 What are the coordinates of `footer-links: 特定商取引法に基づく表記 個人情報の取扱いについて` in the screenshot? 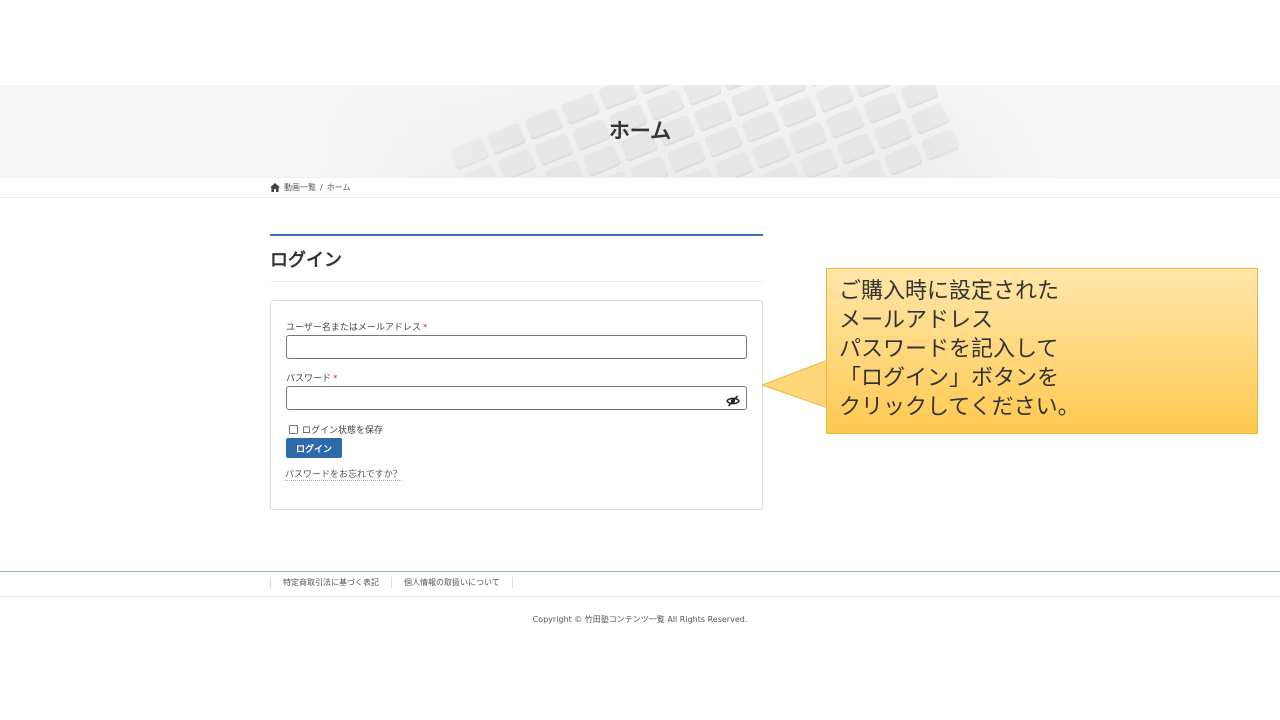 It's located at (391, 582).